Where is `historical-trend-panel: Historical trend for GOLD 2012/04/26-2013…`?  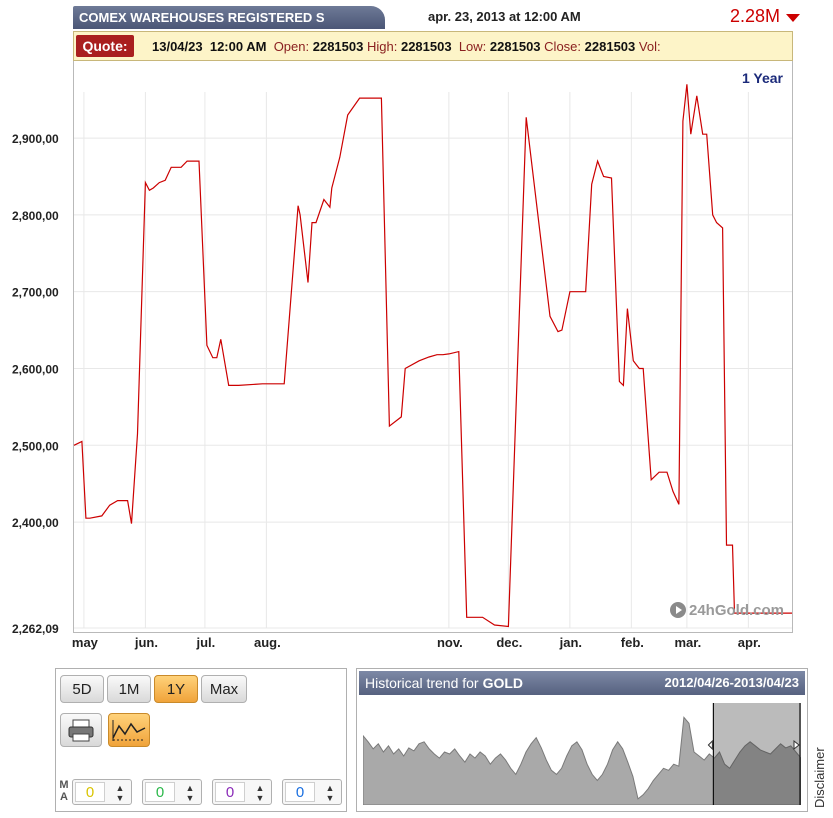
historical-trend-panel: Historical trend for GOLD 2012/04/26-2013… is located at coordinates (582, 740).